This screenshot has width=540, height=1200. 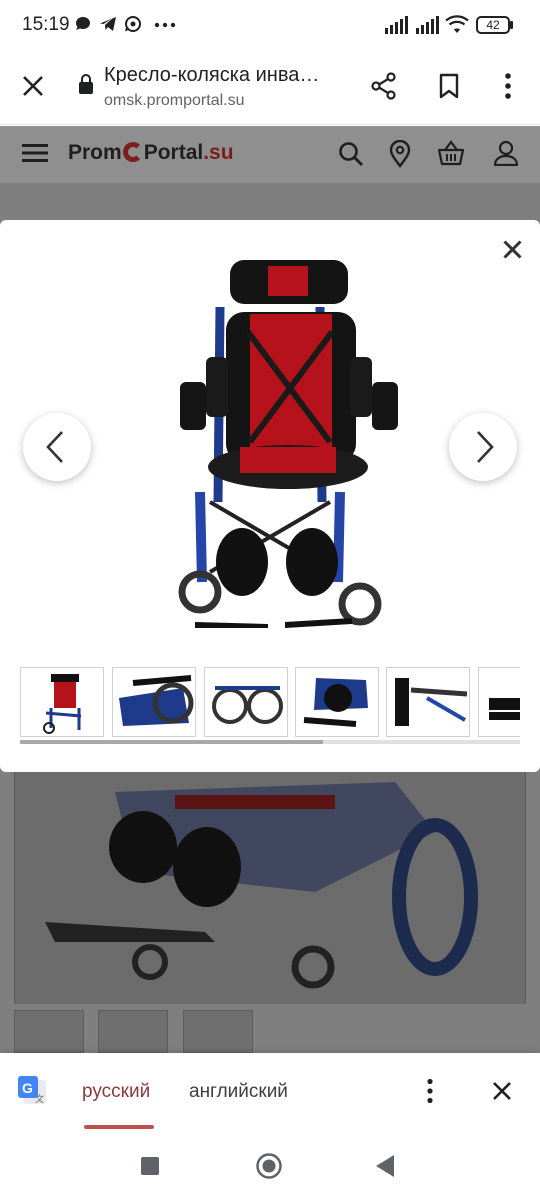 What do you see at coordinates (385, 1166) in the screenshot?
I see `back-icon` at bounding box center [385, 1166].